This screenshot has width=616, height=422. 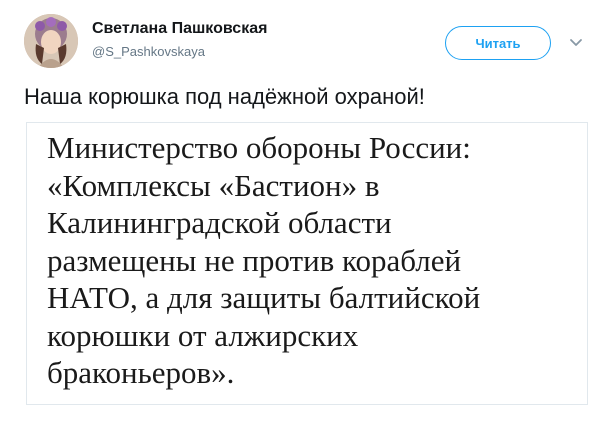 What do you see at coordinates (203, 335) in the screenshot?
I see `quote-line: корюшки от алжирских` at bounding box center [203, 335].